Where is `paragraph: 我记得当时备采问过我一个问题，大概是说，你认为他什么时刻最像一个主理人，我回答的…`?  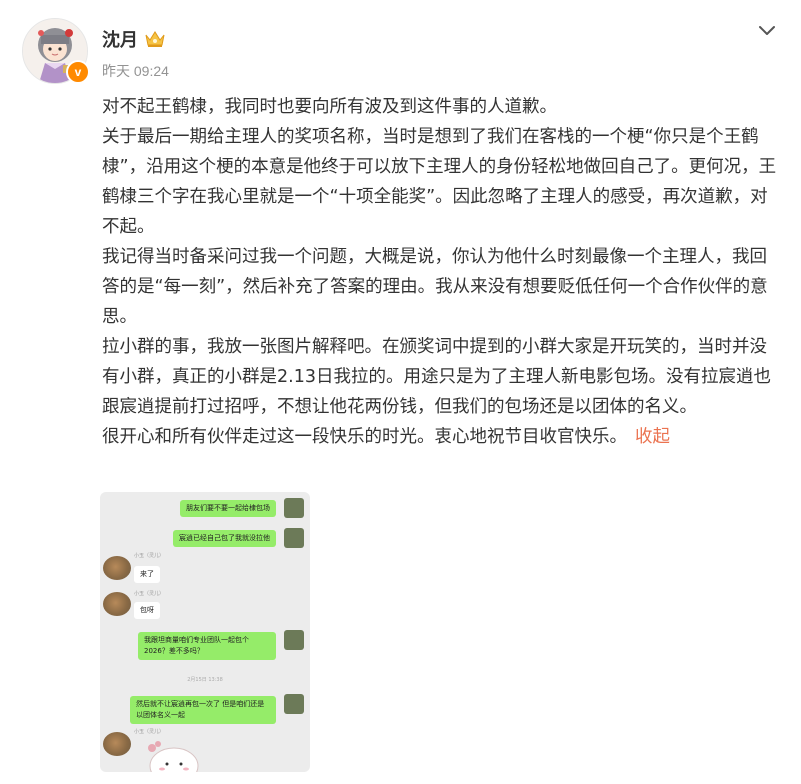 paragraph: 我记得当时备采问过我一个问题，大概是说，你认为他什么时刻最像一个主理人，我回答的… is located at coordinates (435, 287).